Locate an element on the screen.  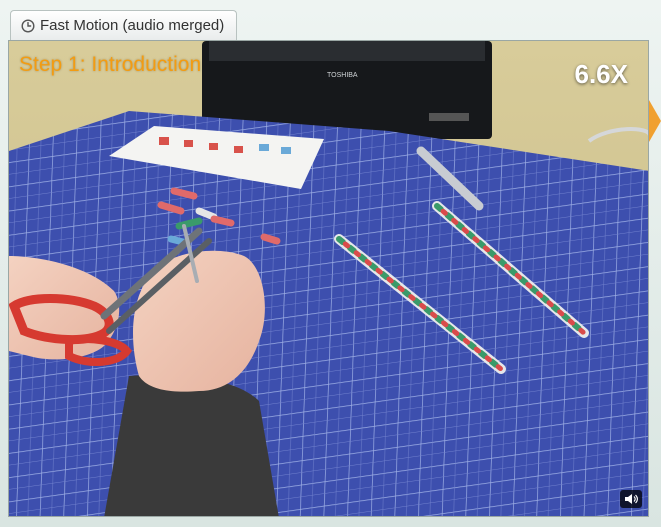
tv-brand: TOSHIBA is located at coordinates (342, 75).